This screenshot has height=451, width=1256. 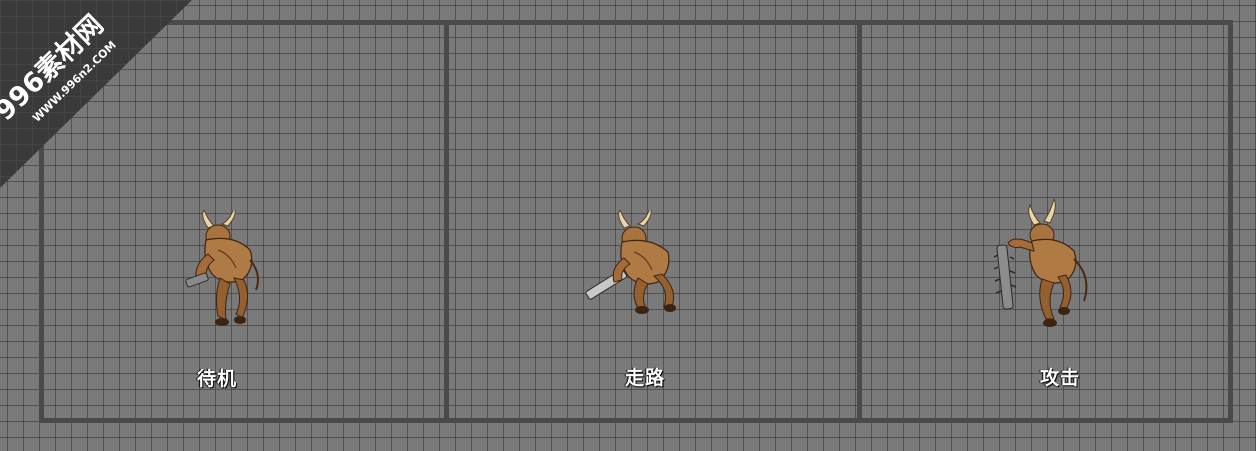 What do you see at coordinates (216, 379) in the screenshot?
I see `panel-label-idle: 待机` at bounding box center [216, 379].